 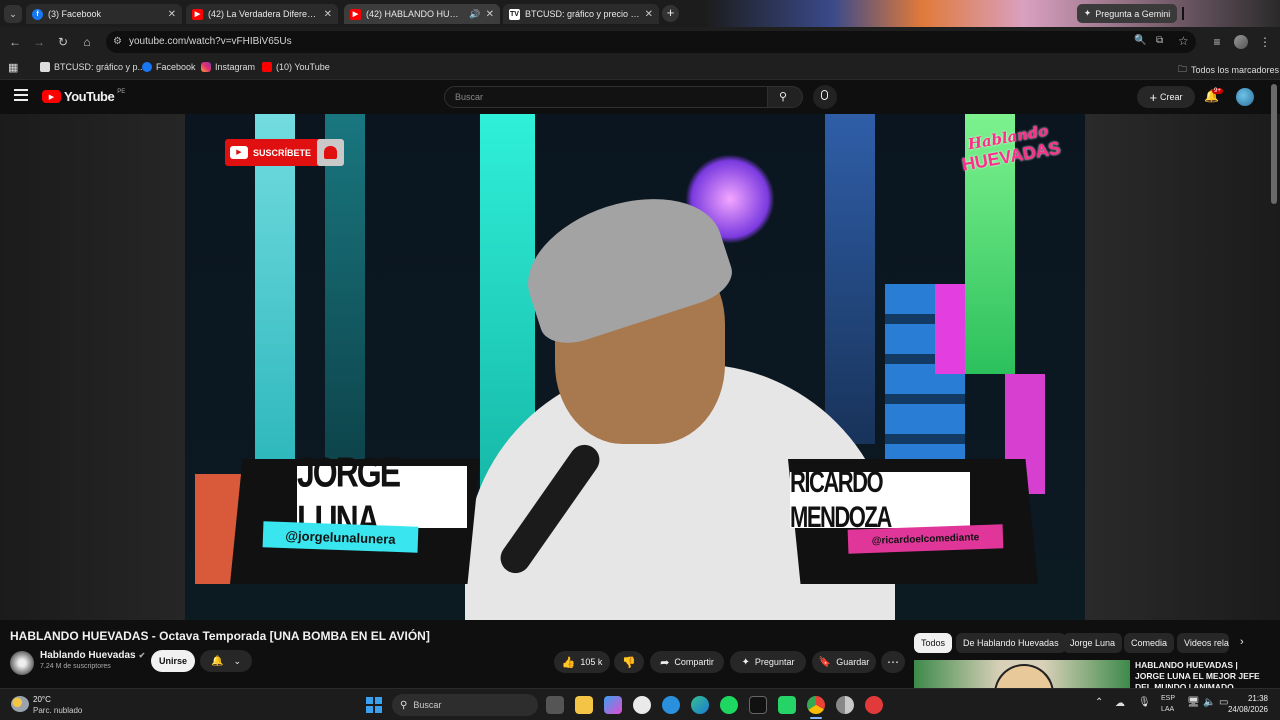 What do you see at coordinates (1120, 703) in the screenshot?
I see `onedrive-icon: ☁` at bounding box center [1120, 703].